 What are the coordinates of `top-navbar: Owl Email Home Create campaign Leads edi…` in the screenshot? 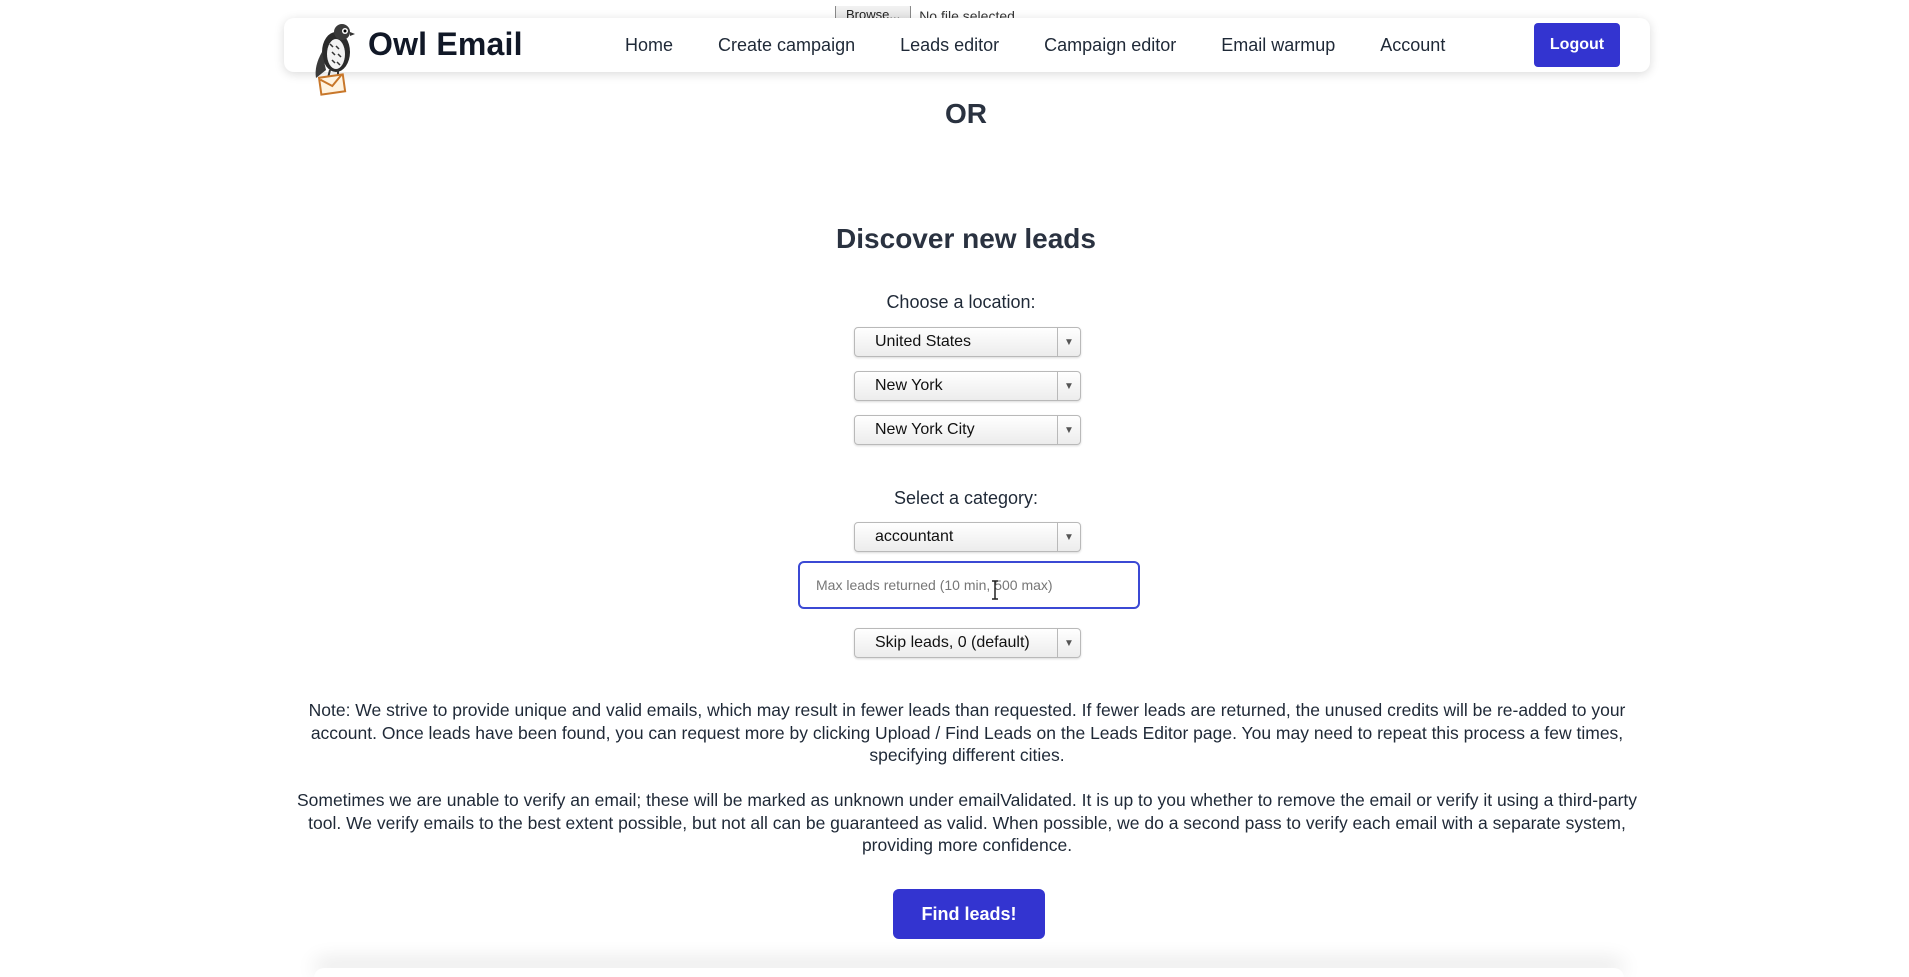 It's located at (967, 57).